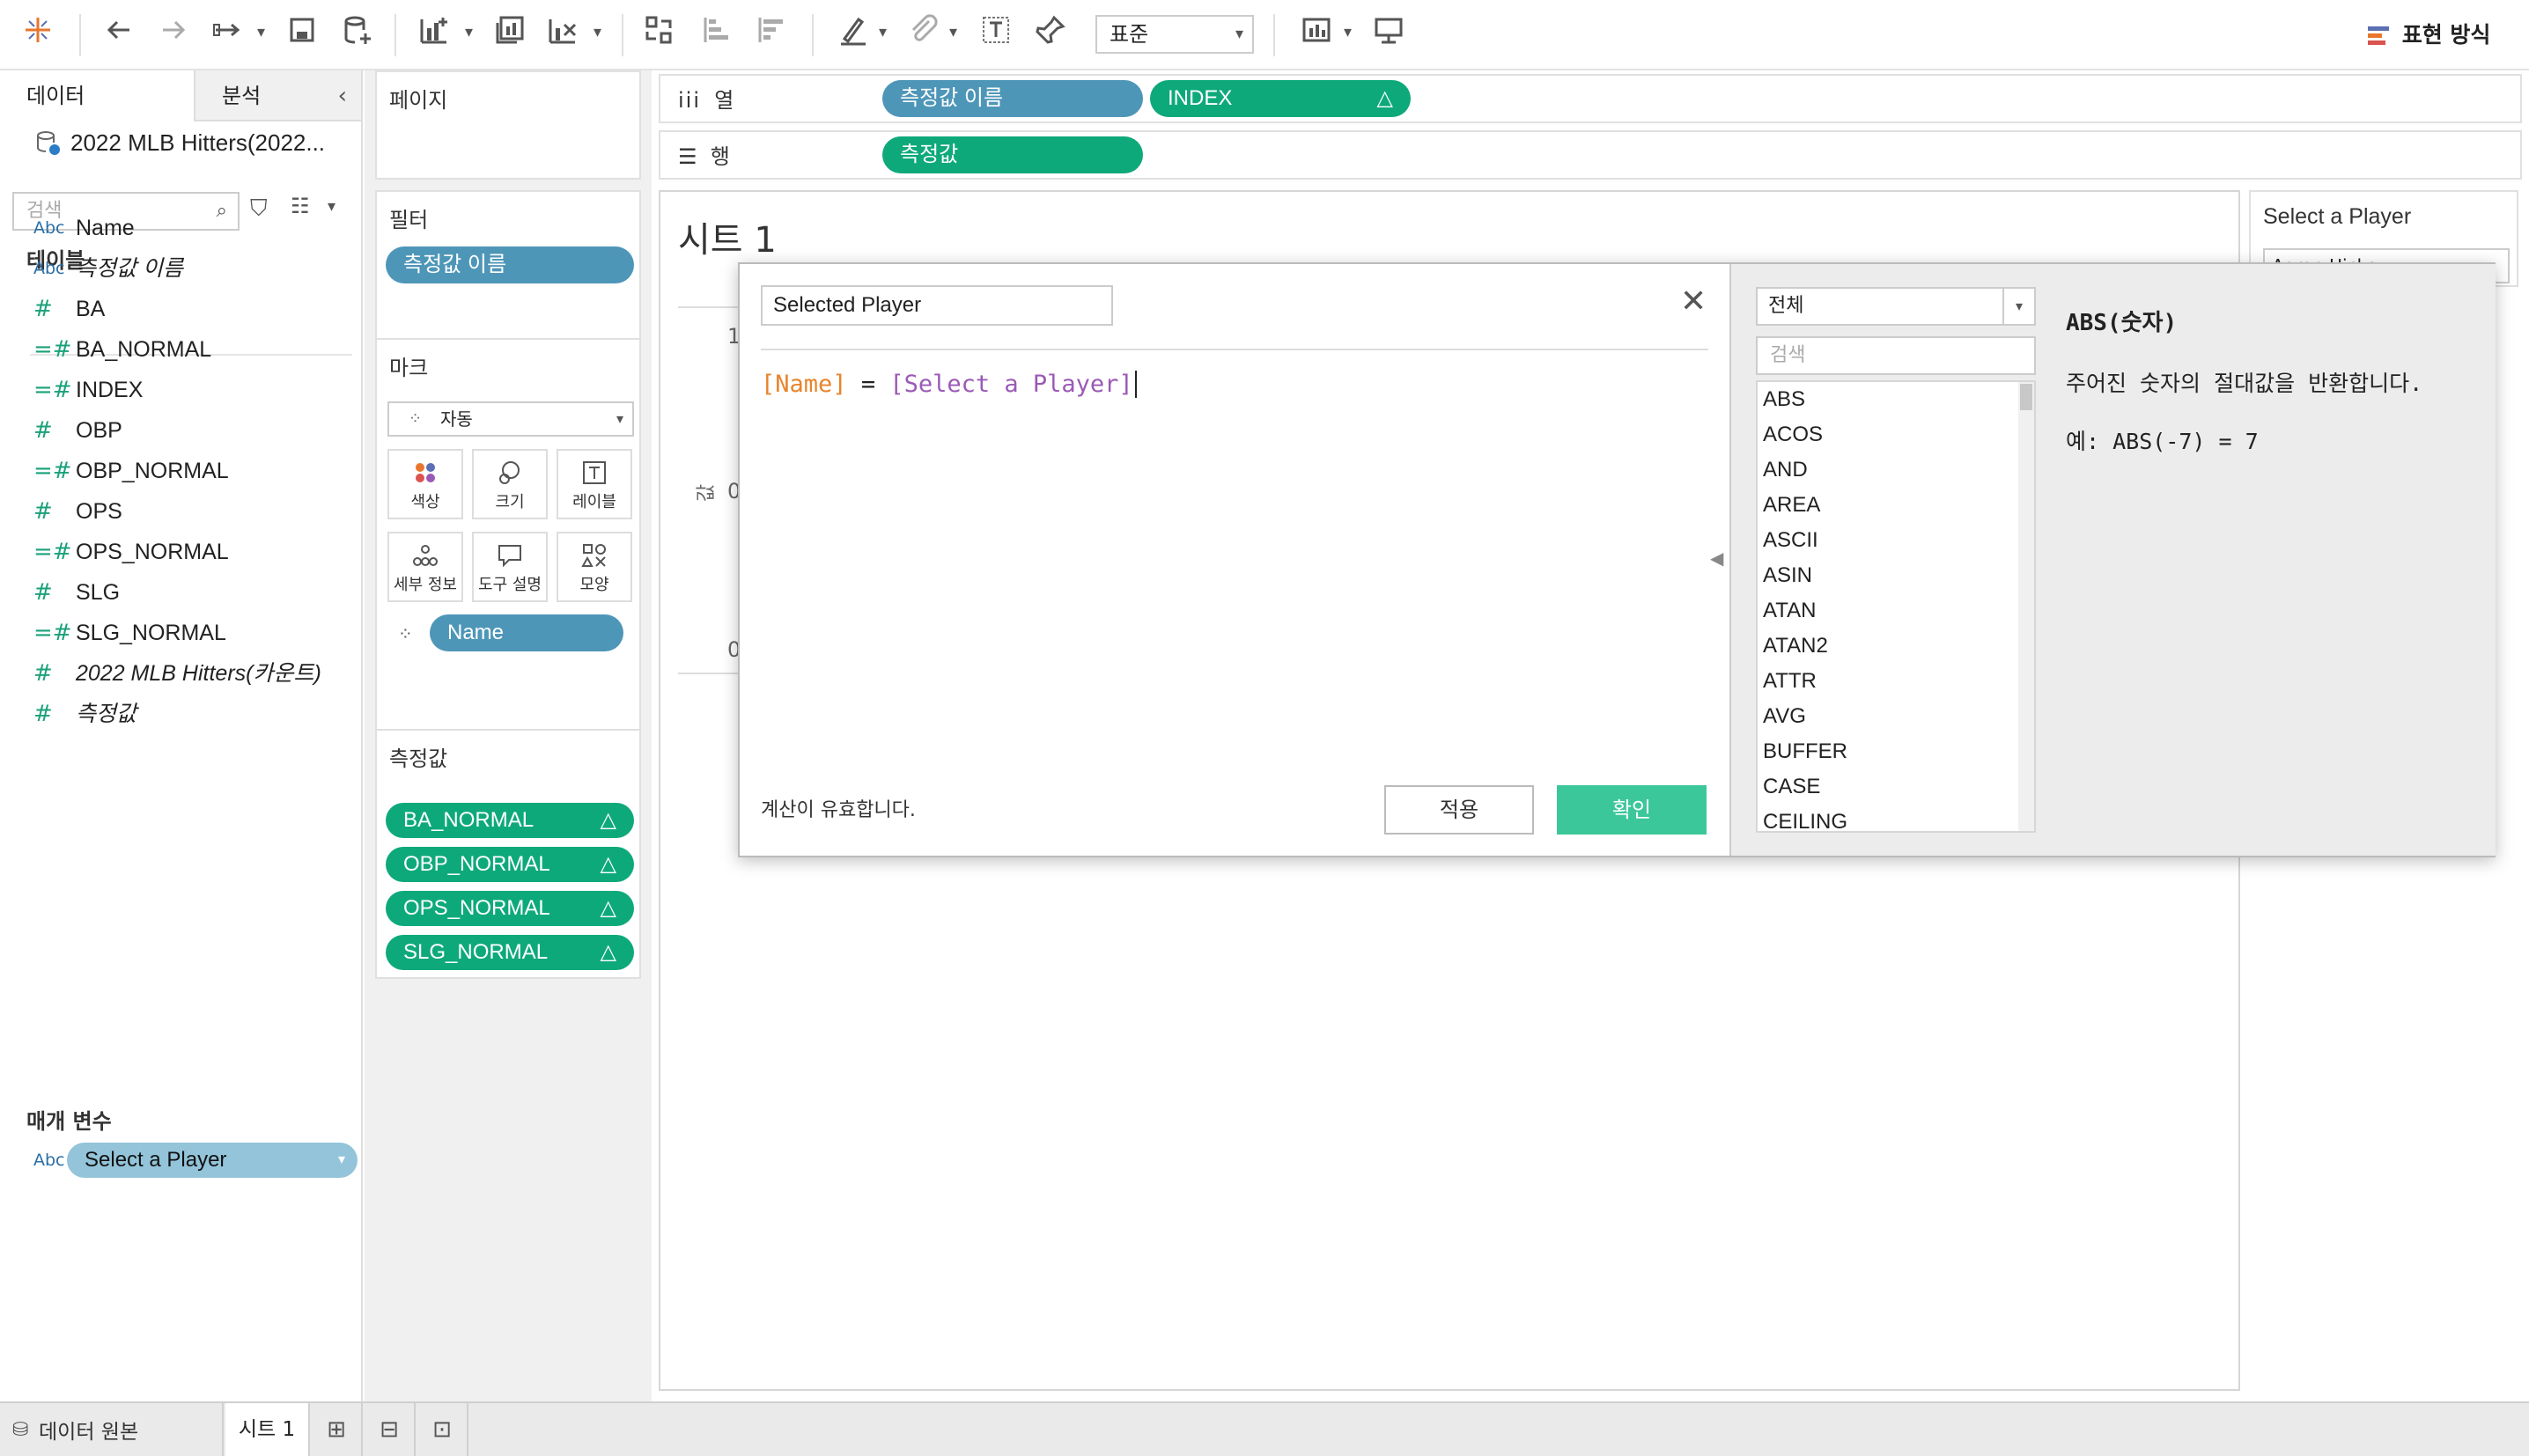  What do you see at coordinates (1896, 646) in the screenshot?
I see `function-item: ATAN2` at bounding box center [1896, 646].